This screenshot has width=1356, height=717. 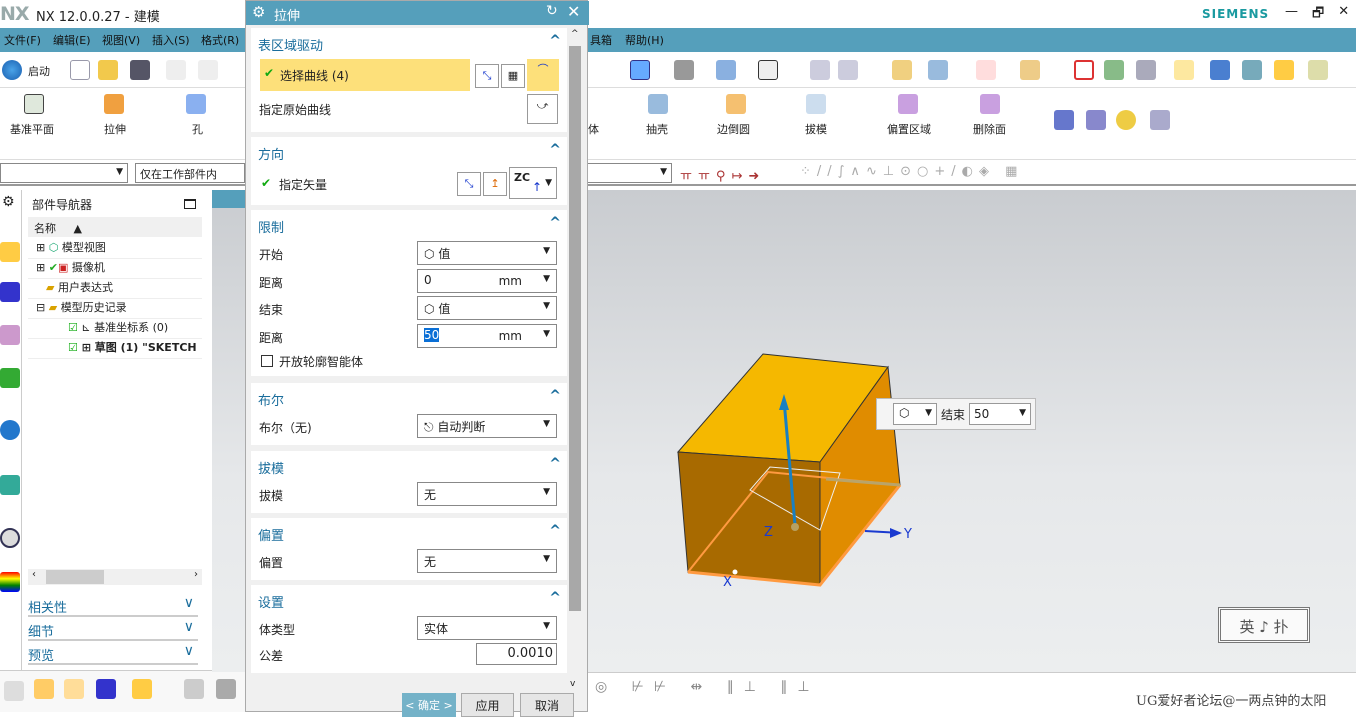 What do you see at coordinates (14, 691) in the screenshot?
I see `component-icon` at bounding box center [14, 691].